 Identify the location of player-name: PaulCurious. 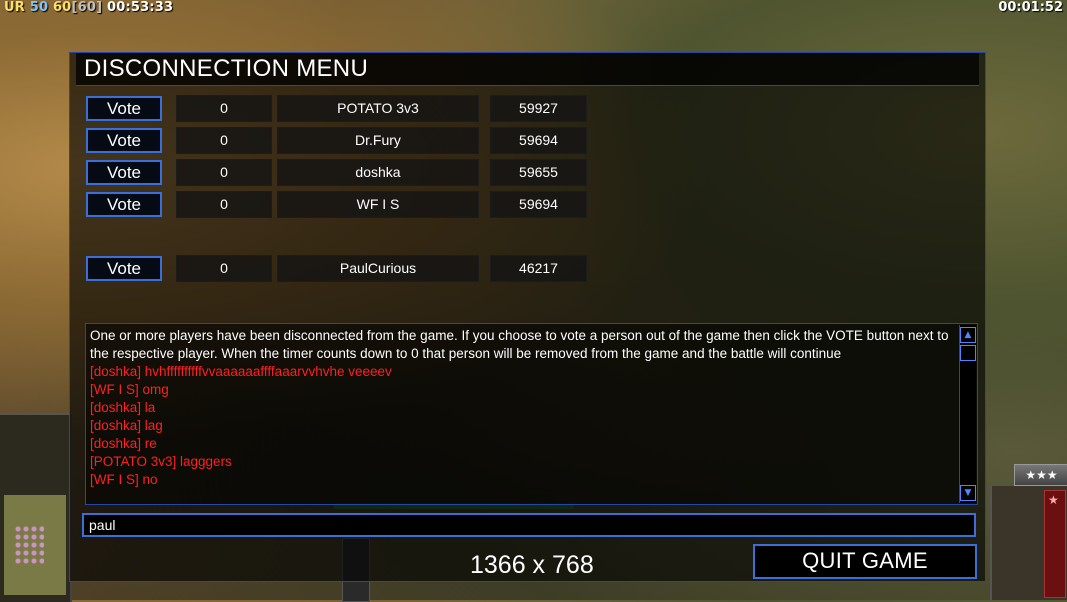
(378, 268).